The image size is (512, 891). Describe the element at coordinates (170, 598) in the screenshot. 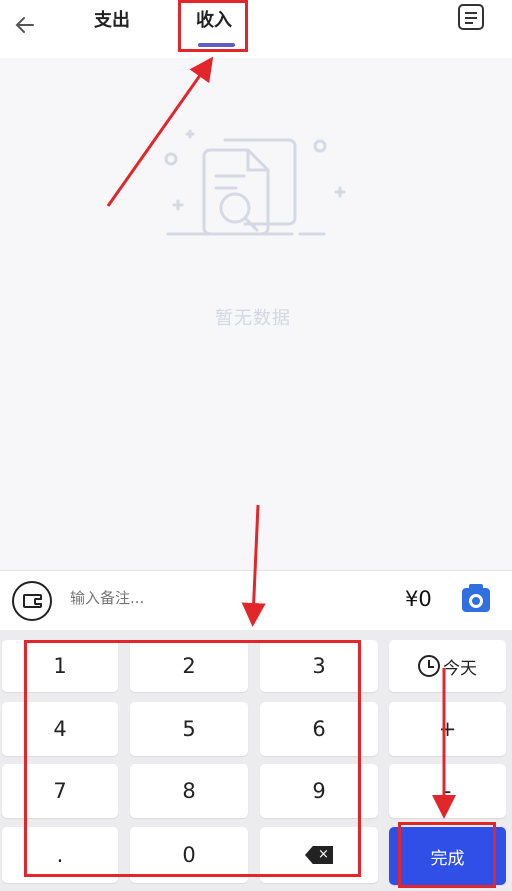

I see `note-input` at that location.